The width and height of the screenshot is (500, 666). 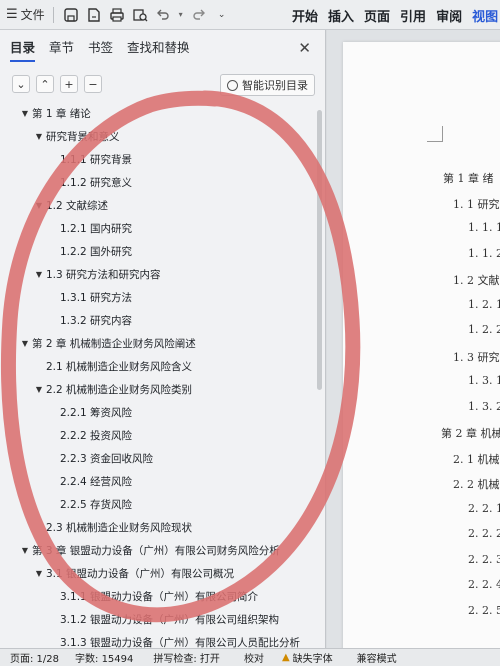 I want to click on document-heading-line: 2. 2. 5, so click(x=484, y=610).